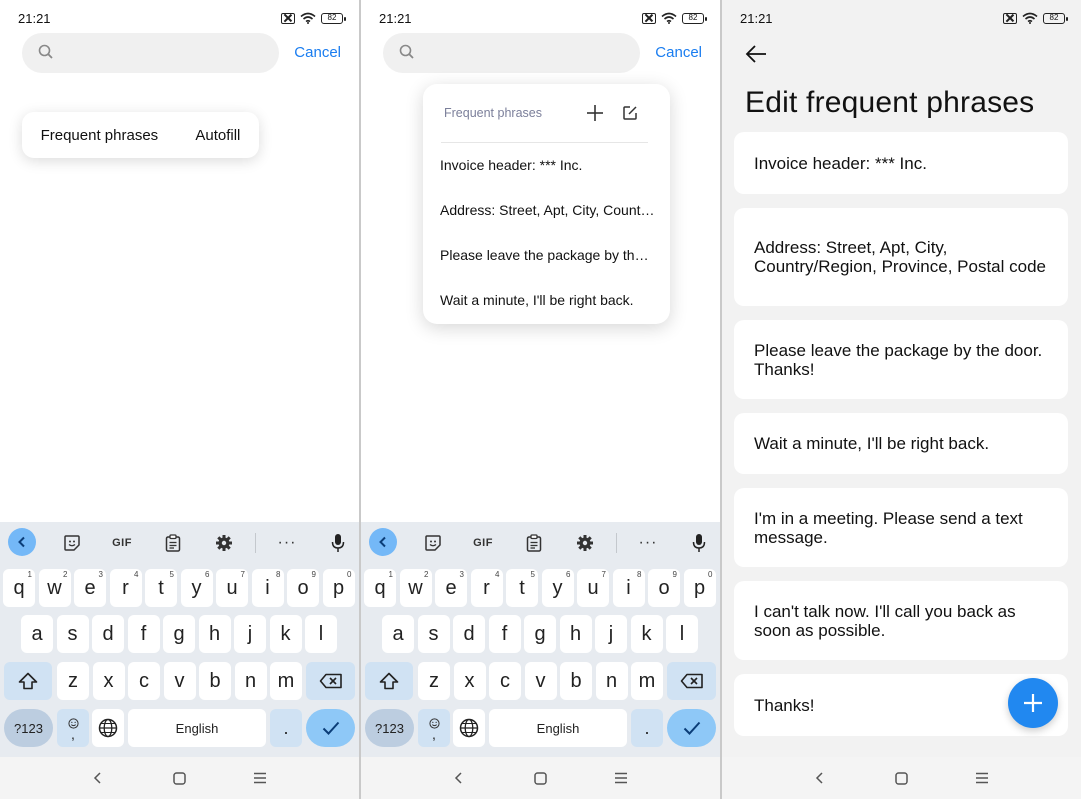  What do you see at coordinates (197, 728) in the screenshot?
I see `space-key: English` at bounding box center [197, 728].